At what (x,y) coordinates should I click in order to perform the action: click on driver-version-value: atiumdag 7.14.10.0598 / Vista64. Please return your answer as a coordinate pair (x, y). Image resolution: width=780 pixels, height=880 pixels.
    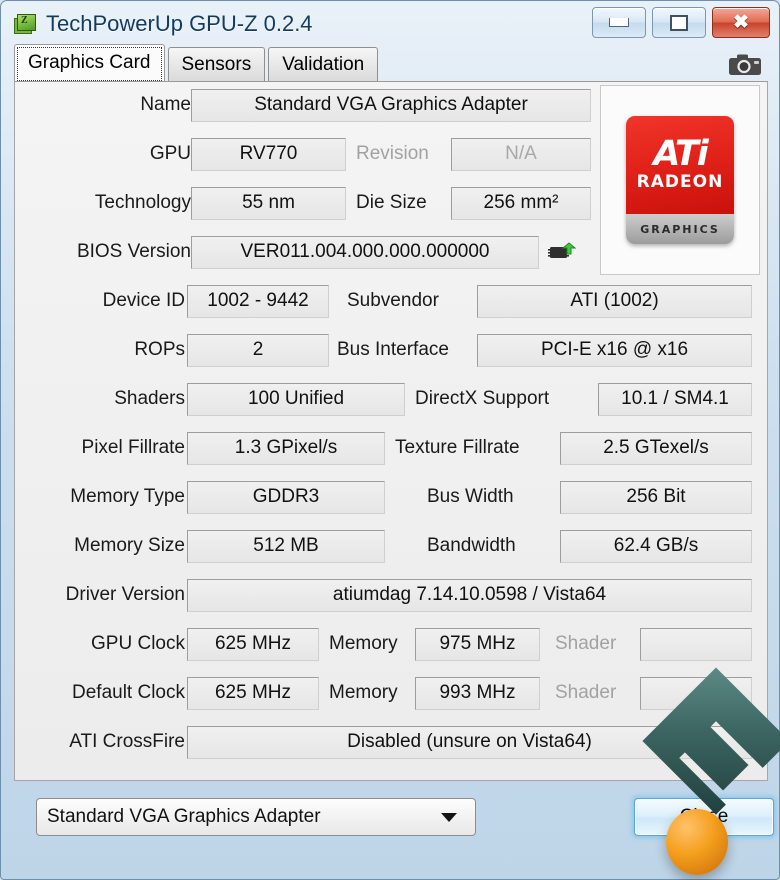
    Looking at the image, I should click on (469, 595).